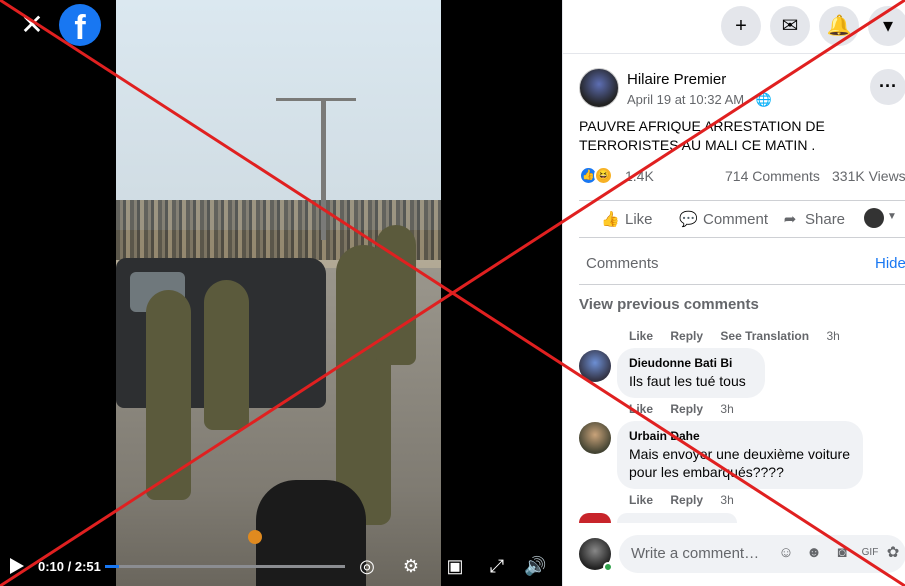 The image size is (905, 586). I want to click on reaction-count: 1.4K, so click(639, 176).